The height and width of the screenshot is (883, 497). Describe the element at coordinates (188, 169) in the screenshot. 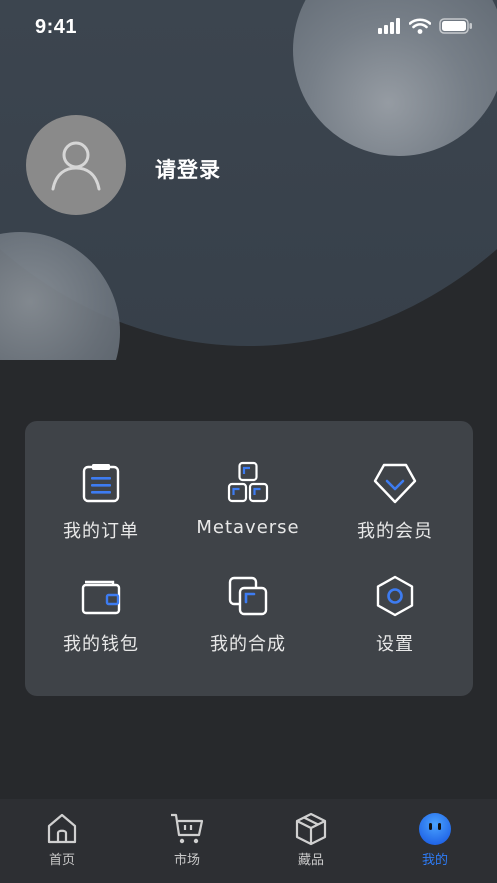

I see `login-link: 请登录` at that location.